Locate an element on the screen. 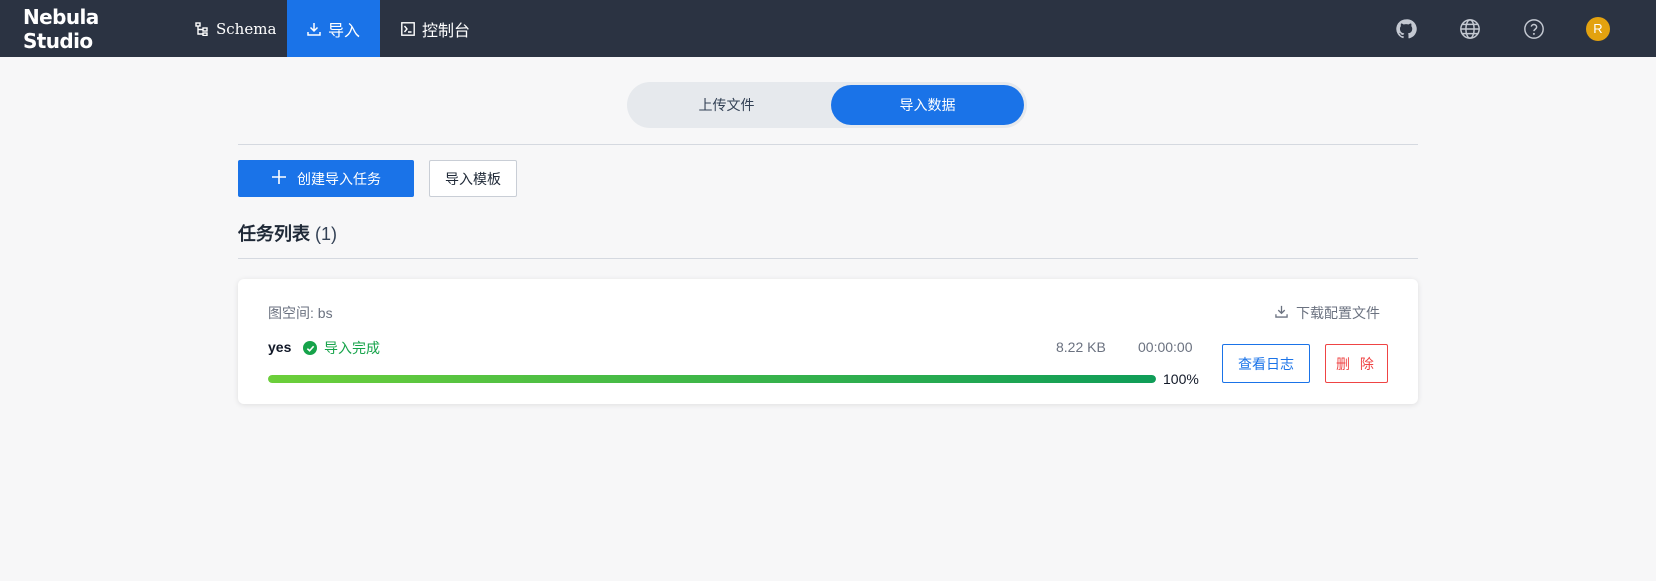 This screenshot has height=581, width=1656. task-list-title-text: 任务列表 is located at coordinates (274, 234).